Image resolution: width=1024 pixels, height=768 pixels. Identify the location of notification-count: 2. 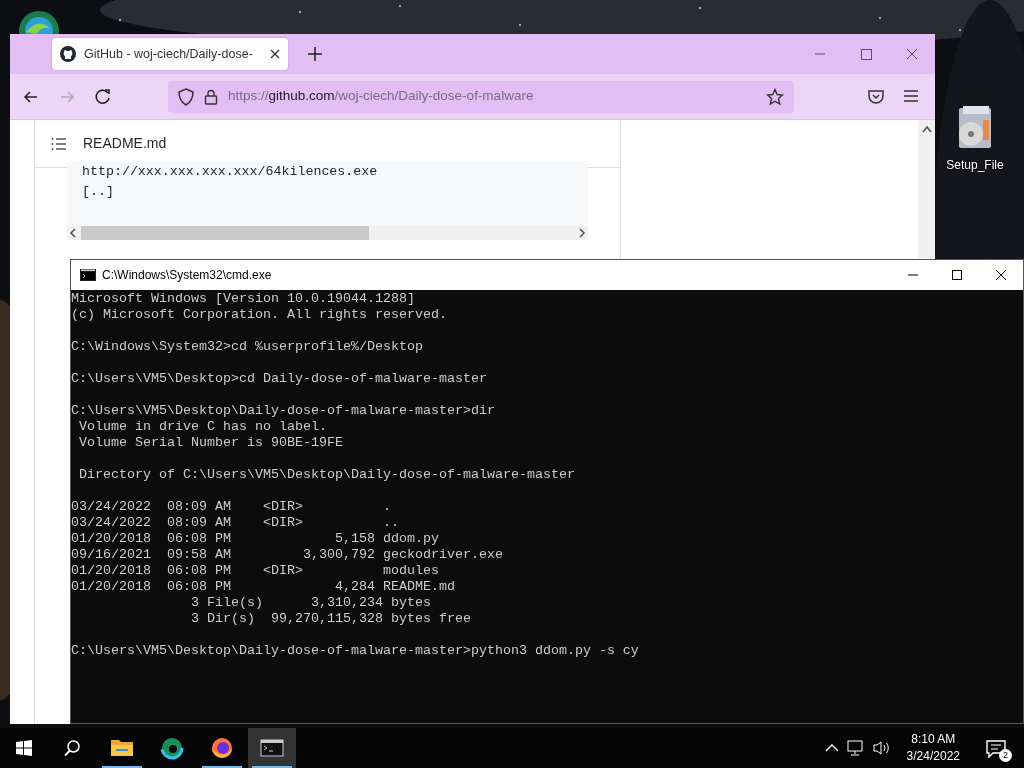
(1005, 755).